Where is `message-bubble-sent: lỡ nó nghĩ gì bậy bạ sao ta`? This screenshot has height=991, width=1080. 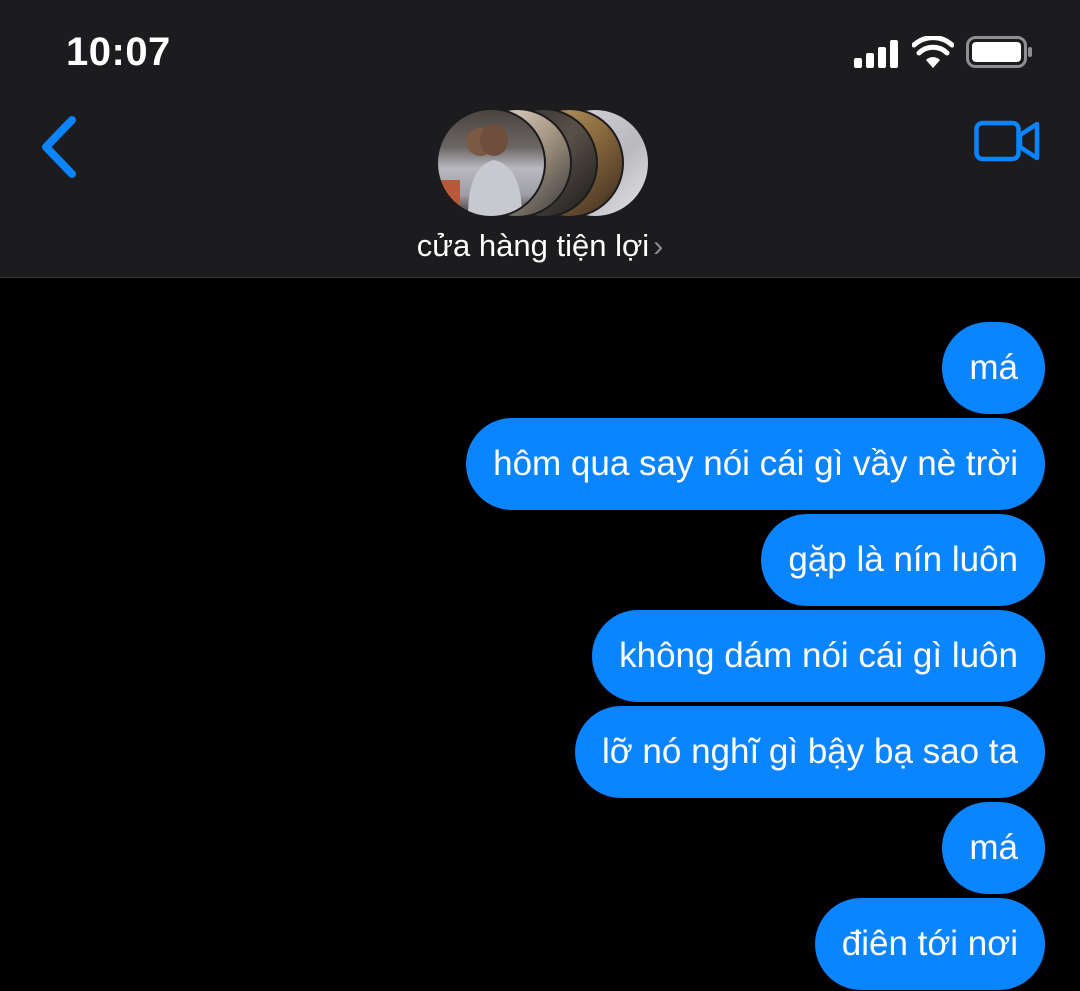 message-bubble-sent: lỡ nó nghĩ gì bậy bạ sao ta is located at coordinates (809, 752).